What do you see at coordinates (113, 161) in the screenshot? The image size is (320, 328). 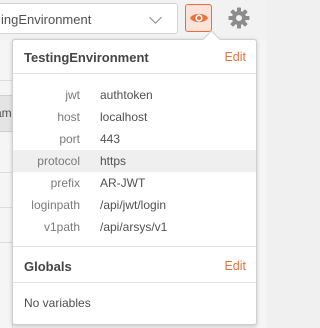 I see `variable-value: https` at bounding box center [113, 161].